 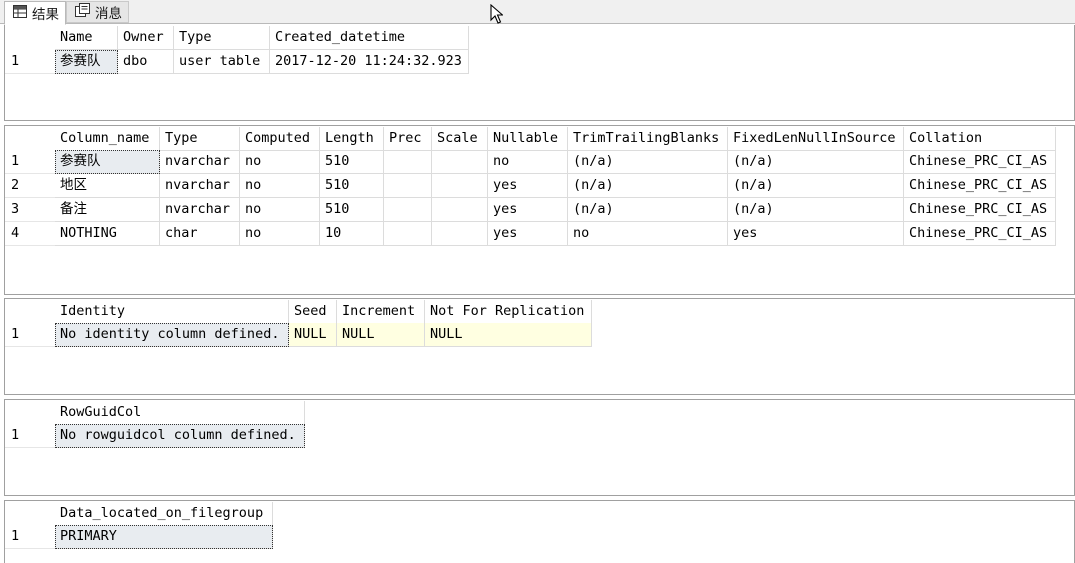 What do you see at coordinates (30, 210) in the screenshot?
I see `row-number: 3` at bounding box center [30, 210].